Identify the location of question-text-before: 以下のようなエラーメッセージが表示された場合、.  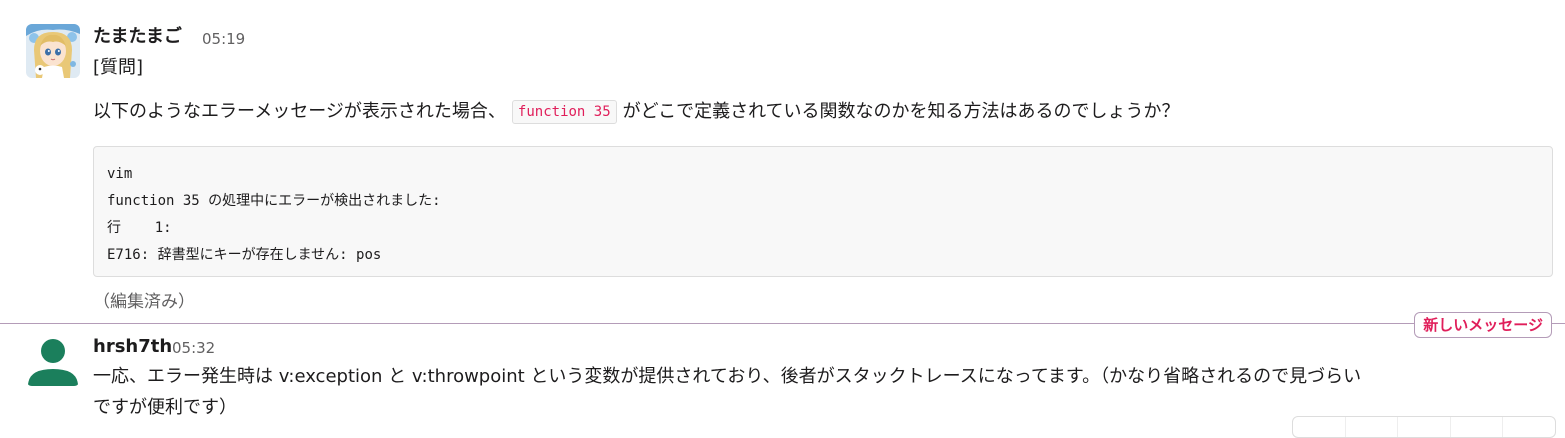
(299, 111).